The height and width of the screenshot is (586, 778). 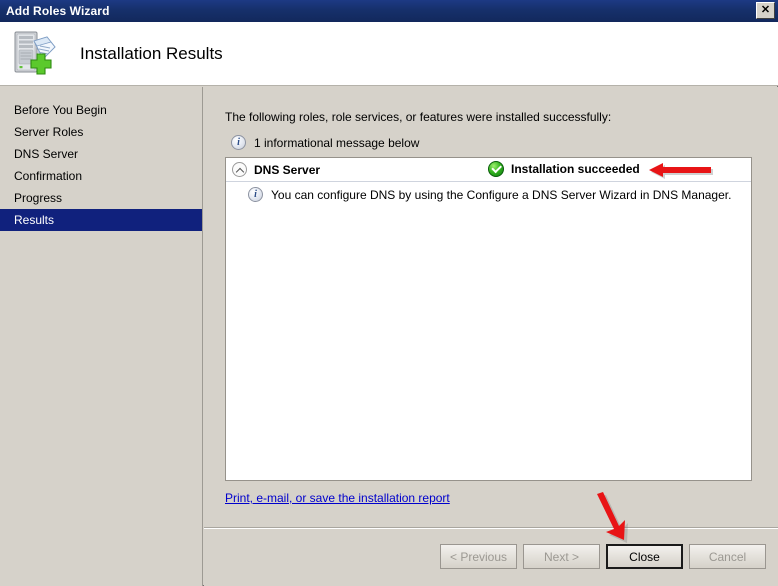 I want to click on informational-message-row: 1 informational message below, so click(x=325, y=142).